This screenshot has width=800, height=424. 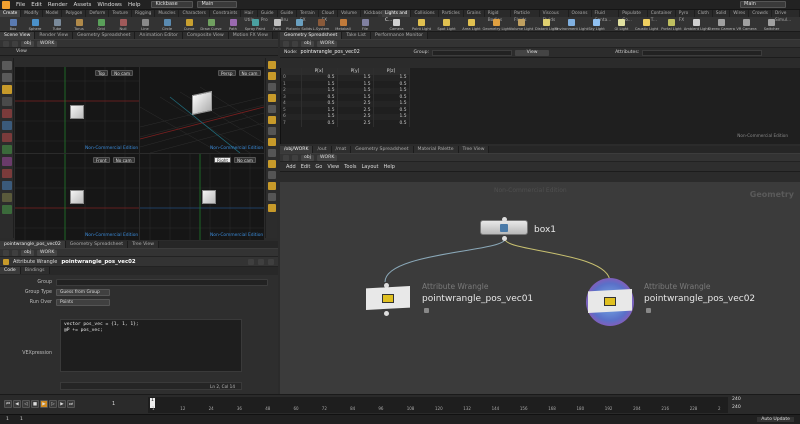 What do you see at coordinates (54, 35) in the screenshot?
I see `scene-tab: Render View` at bounding box center [54, 35].